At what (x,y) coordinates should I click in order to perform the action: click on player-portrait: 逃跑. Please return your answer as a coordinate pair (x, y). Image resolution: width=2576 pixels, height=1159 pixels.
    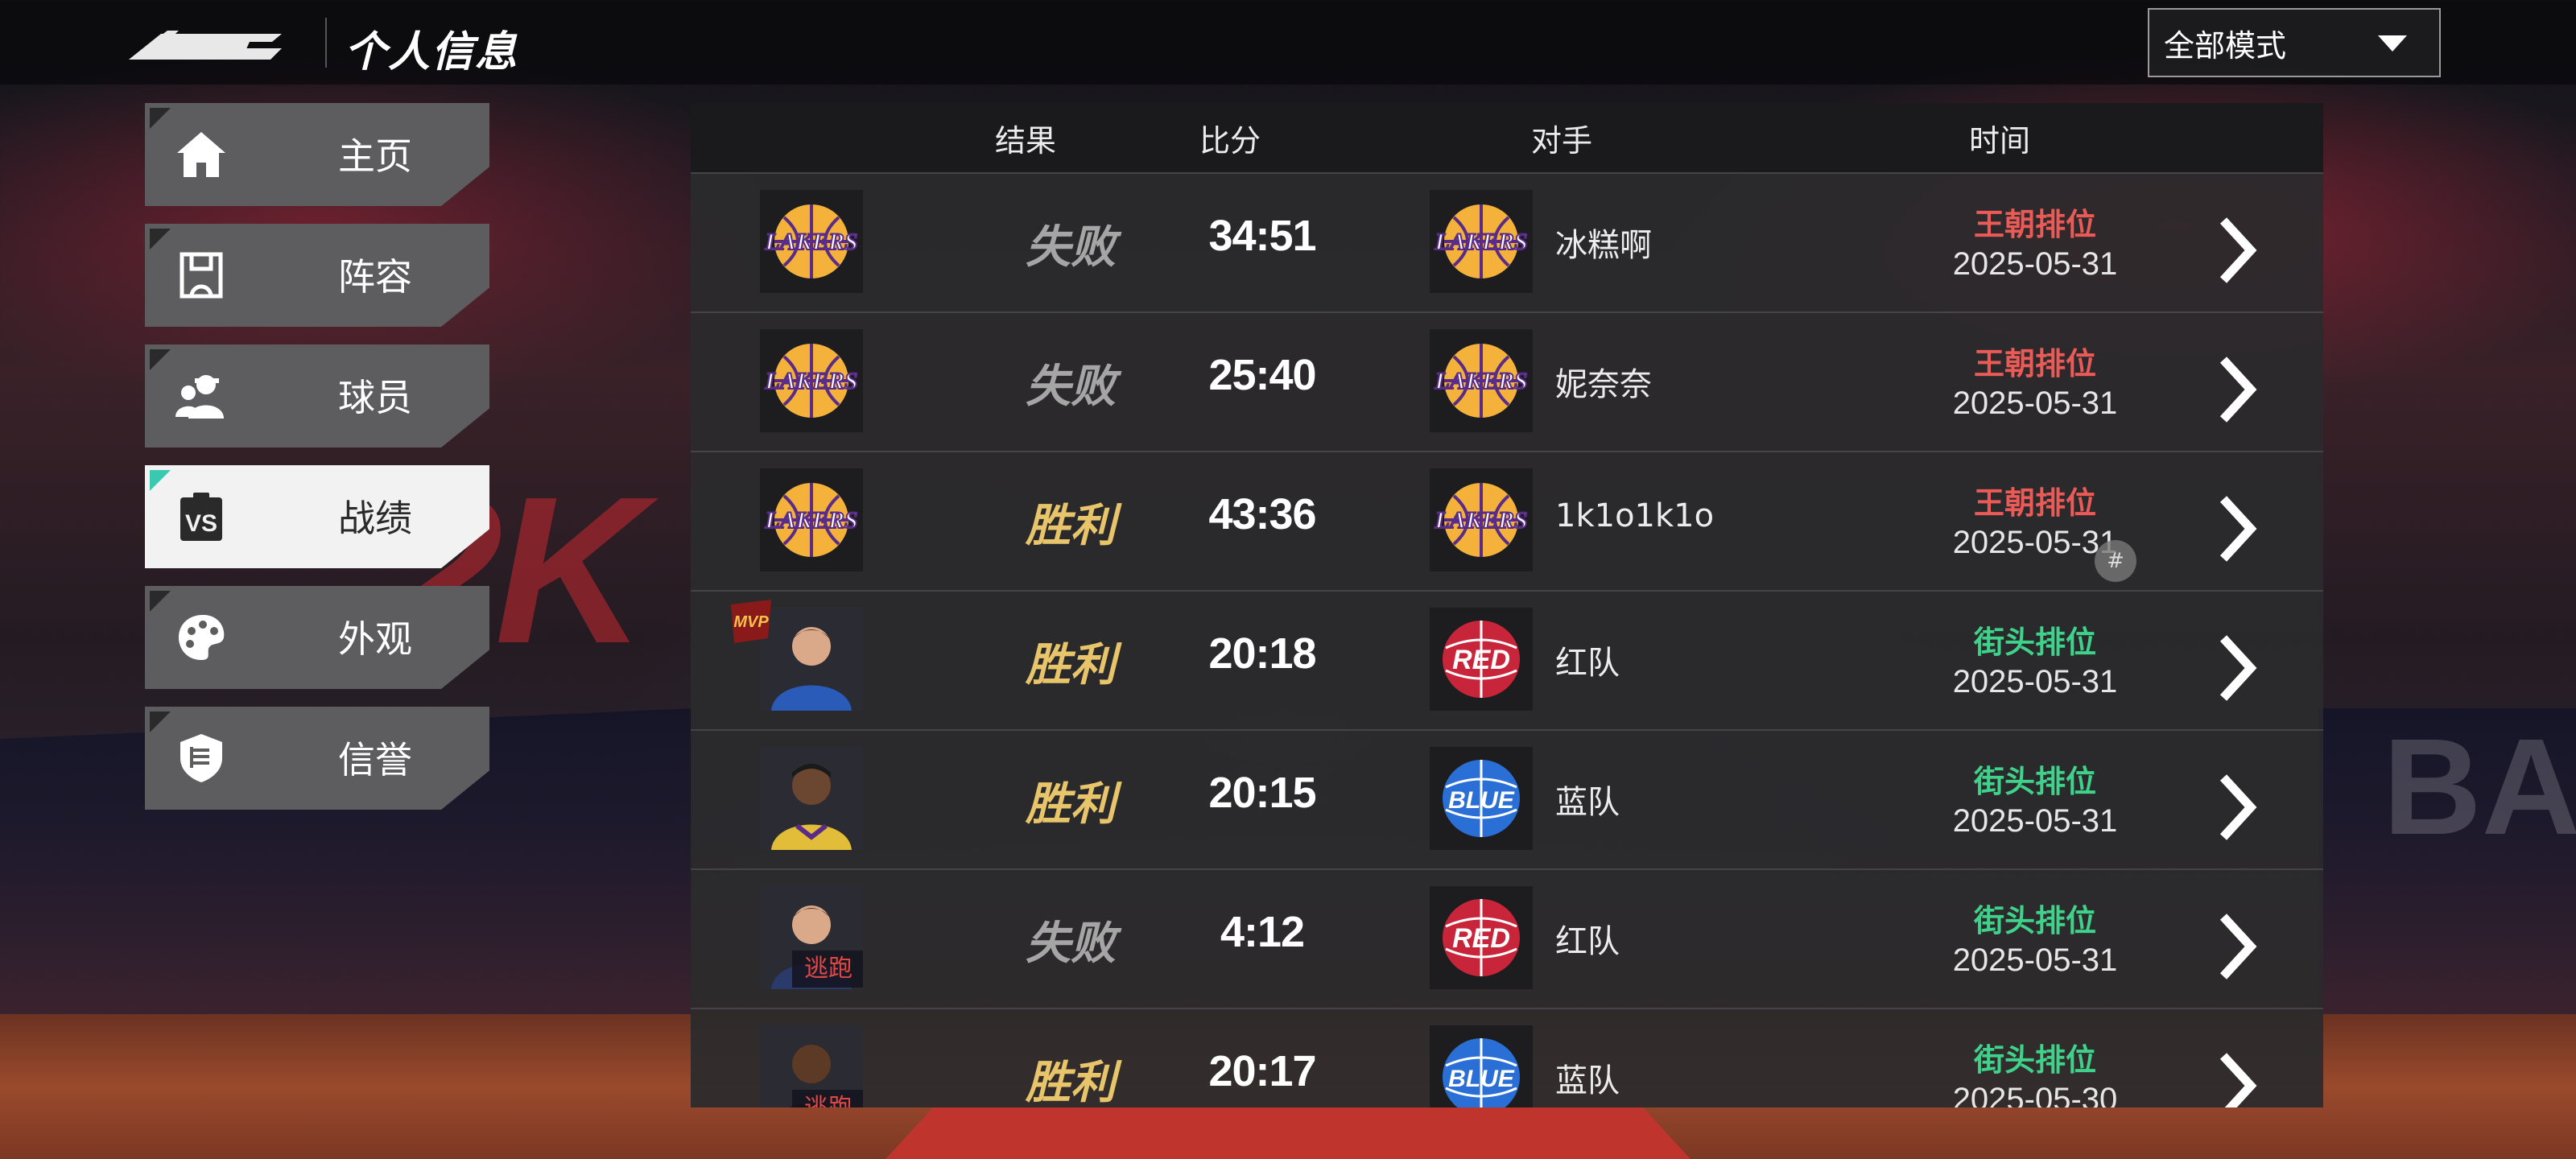
    Looking at the image, I should click on (811, 937).